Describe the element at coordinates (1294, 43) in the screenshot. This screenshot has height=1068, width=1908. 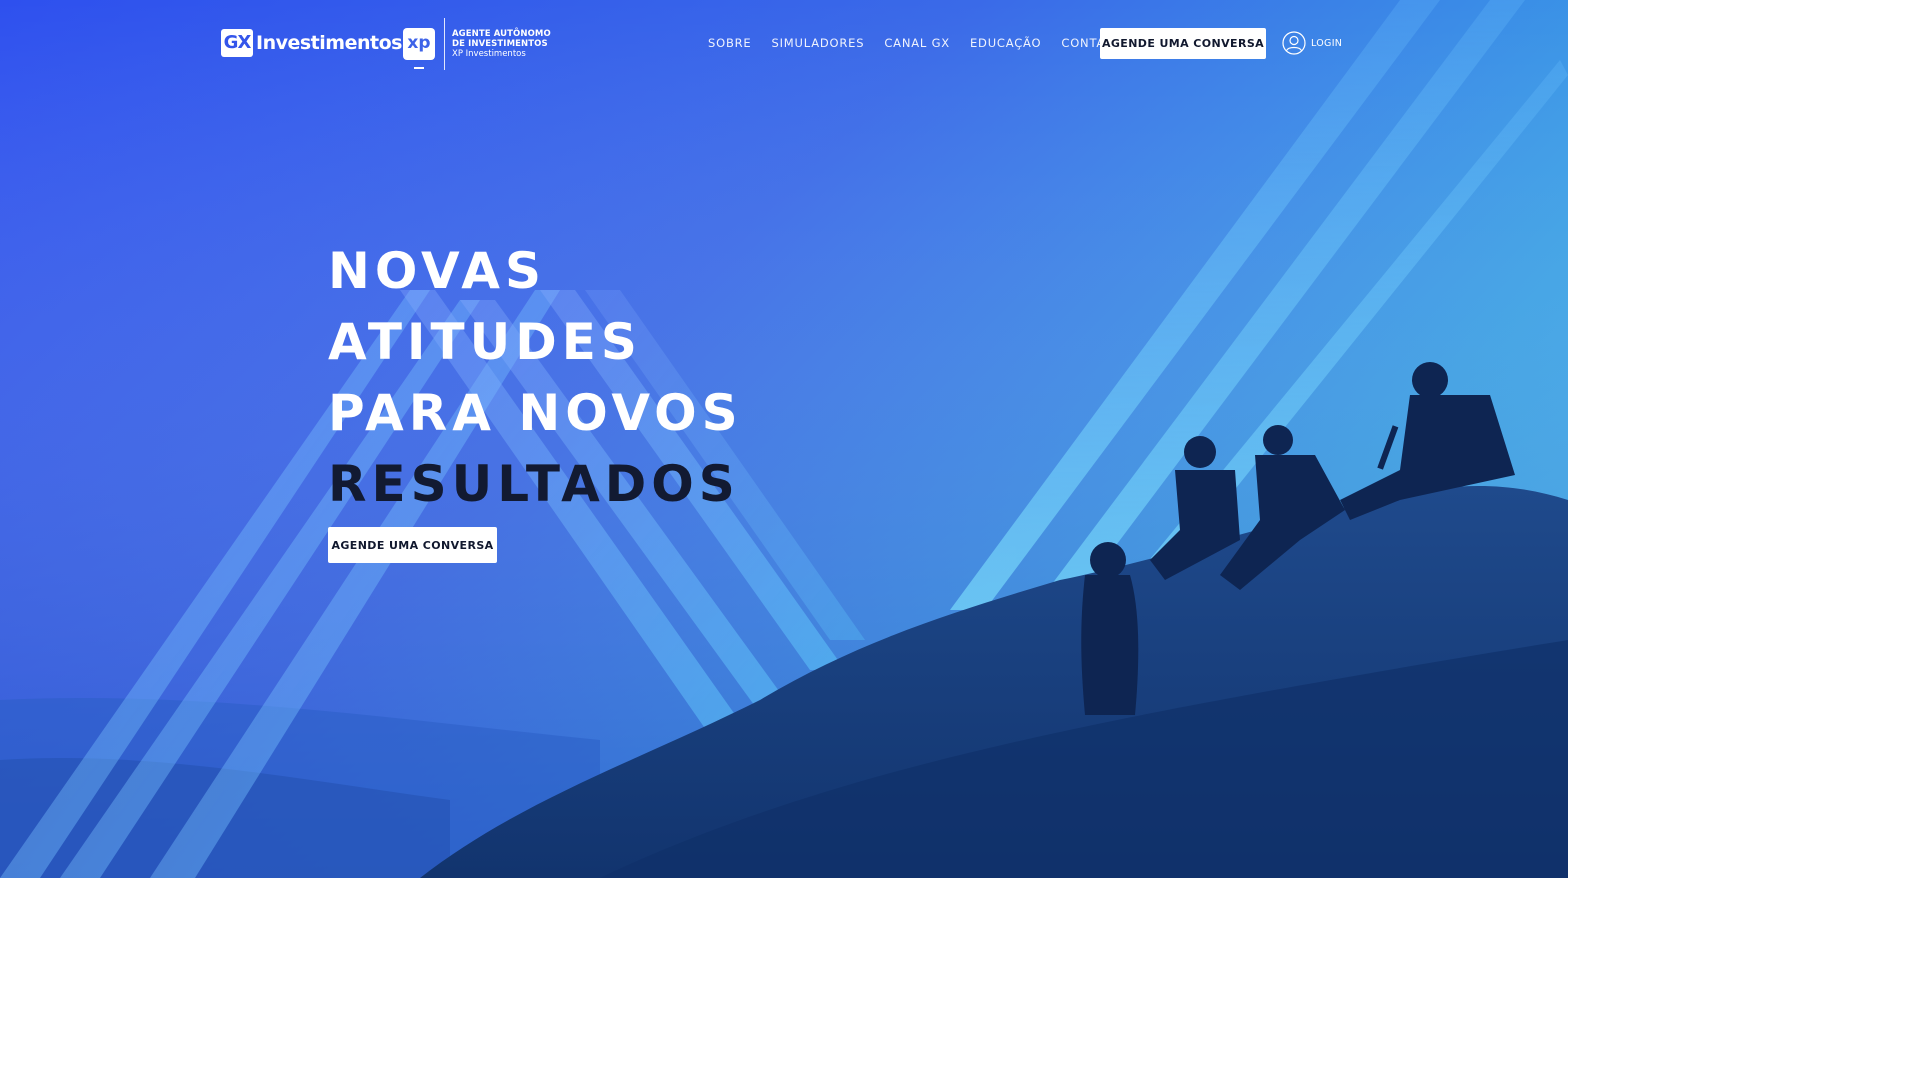
I see `user-icon` at that location.